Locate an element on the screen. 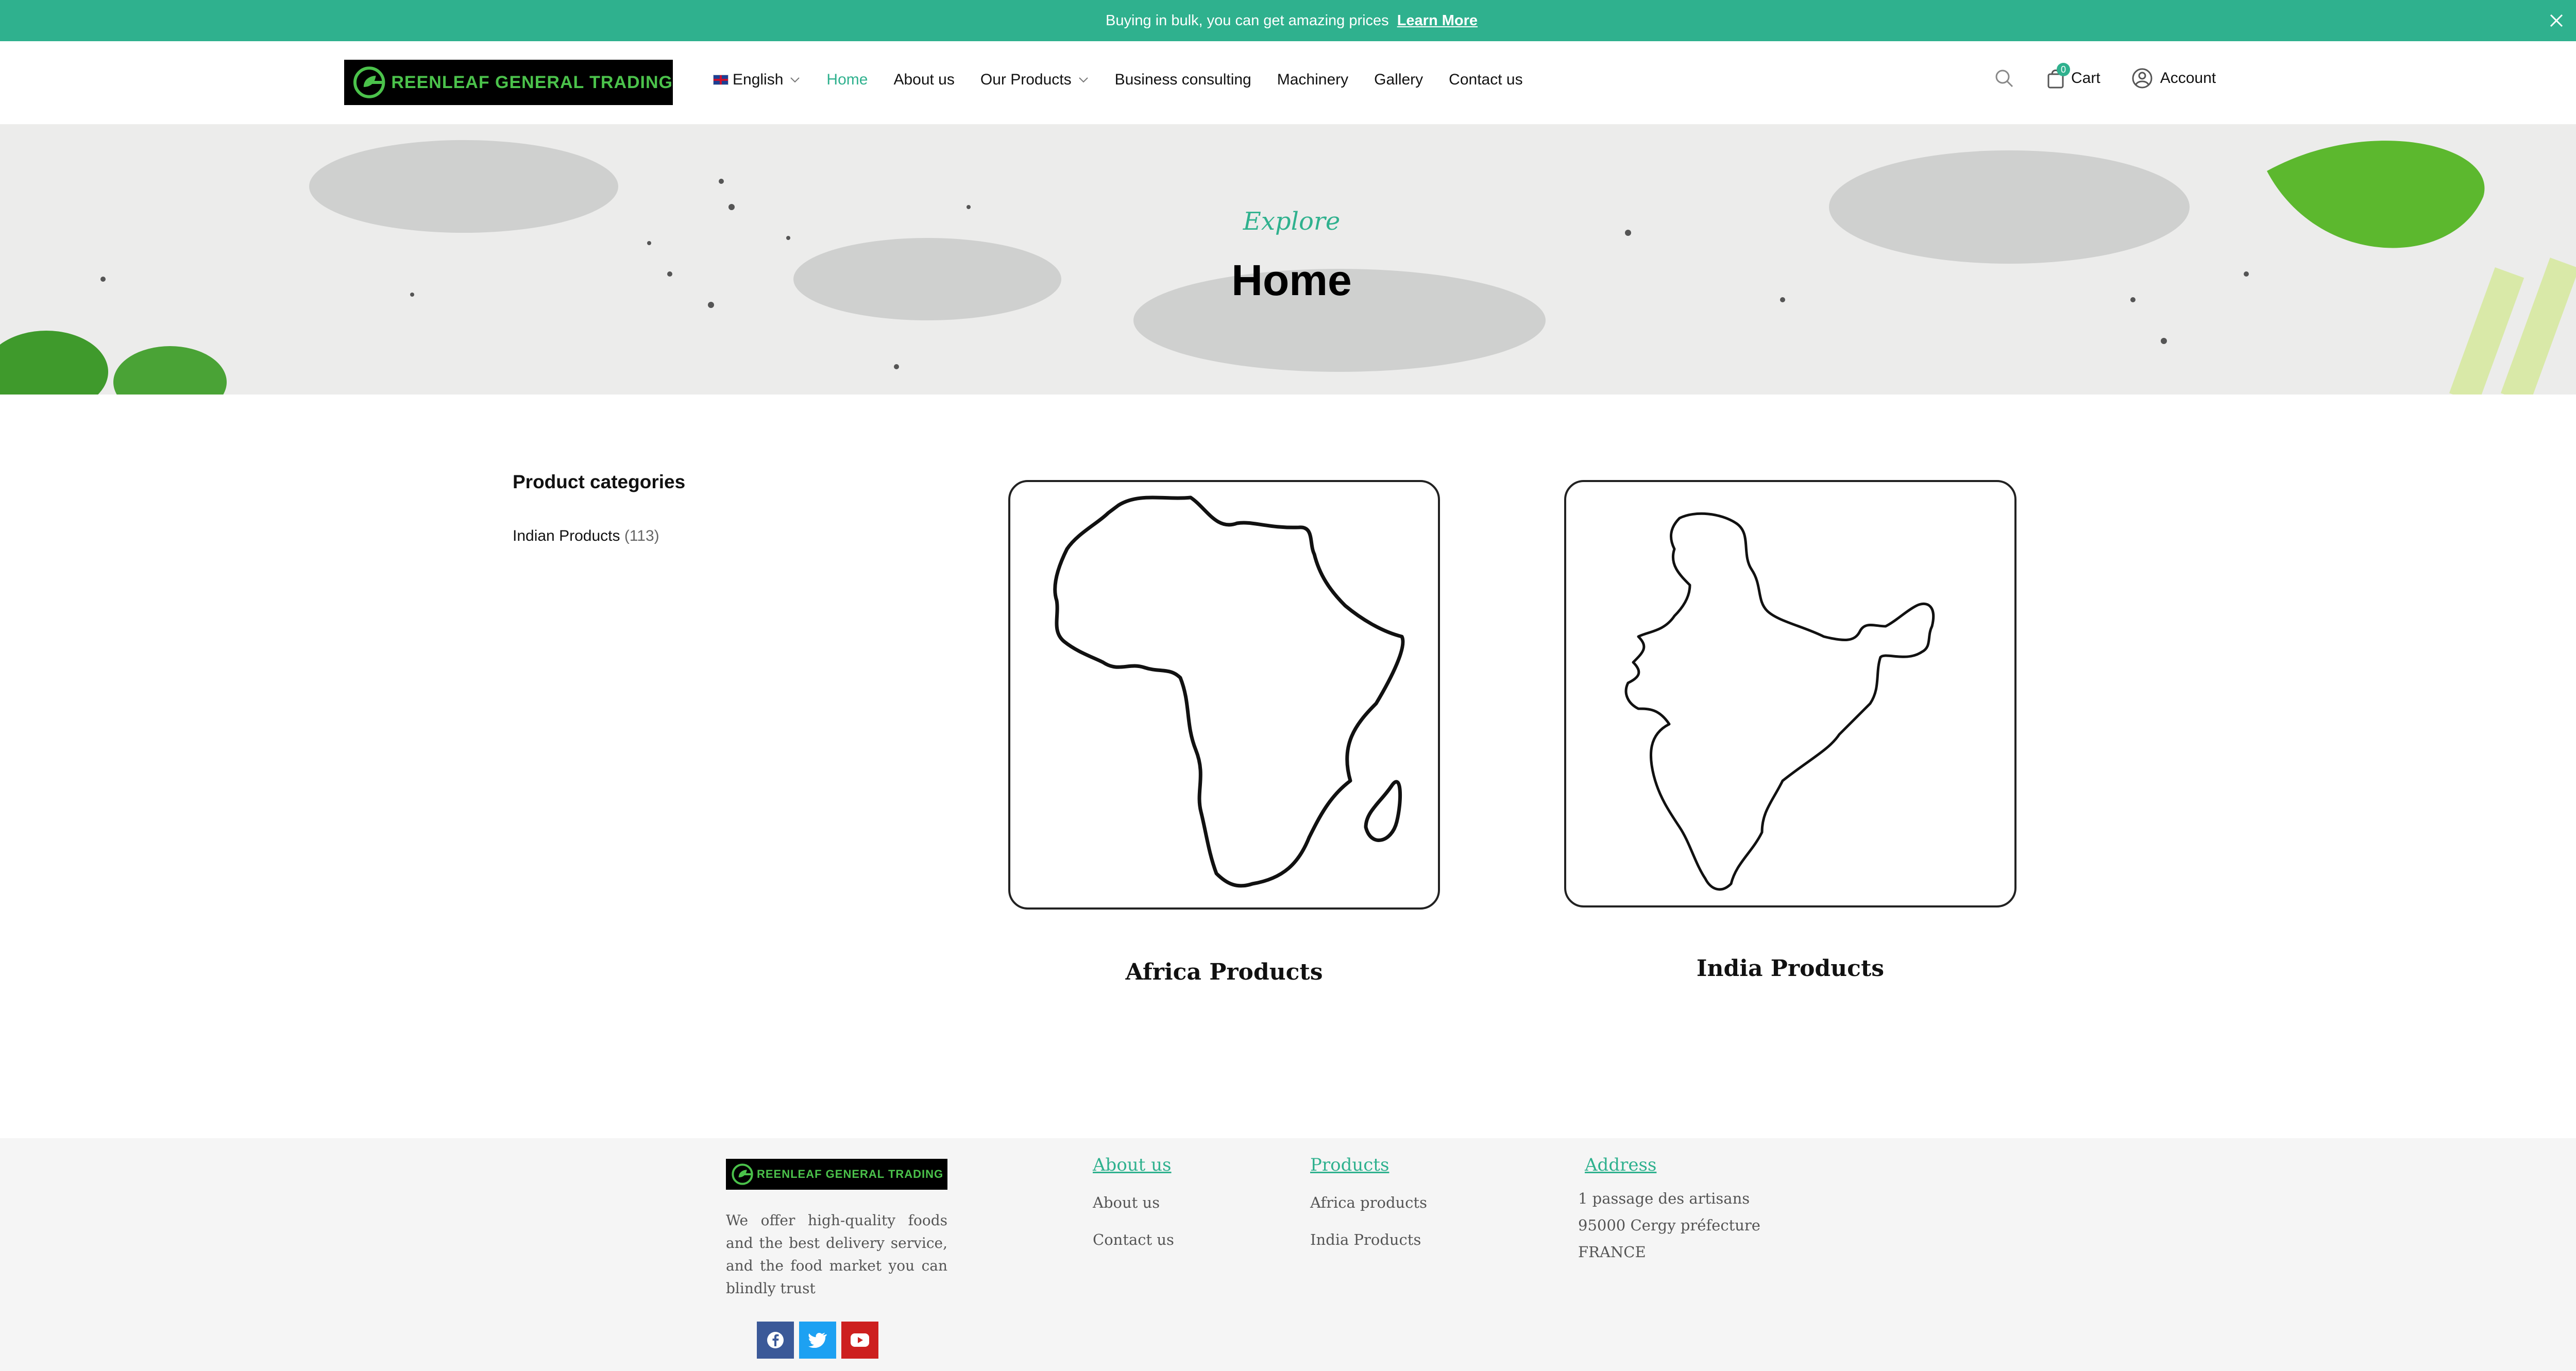 The image size is (2576, 1371). header-tools: 0 Cart Account is located at coordinates (2120, 76).